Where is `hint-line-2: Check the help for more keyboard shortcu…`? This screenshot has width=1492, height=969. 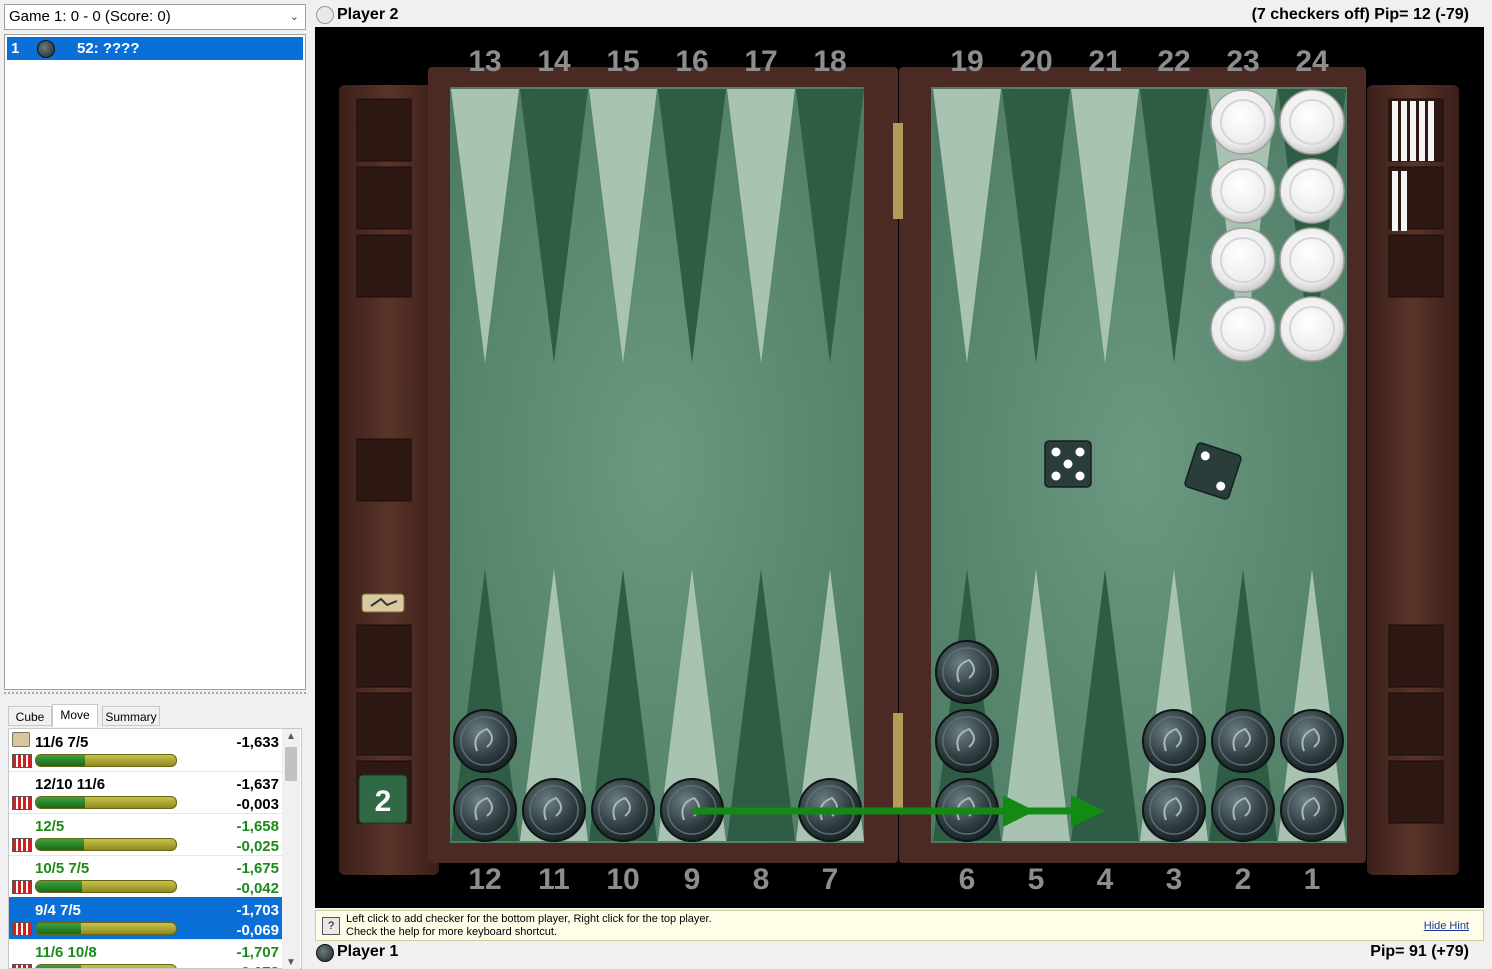
hint-line-2: Check the help for more keyboard shortcu… is located at coordinates (451, 932).